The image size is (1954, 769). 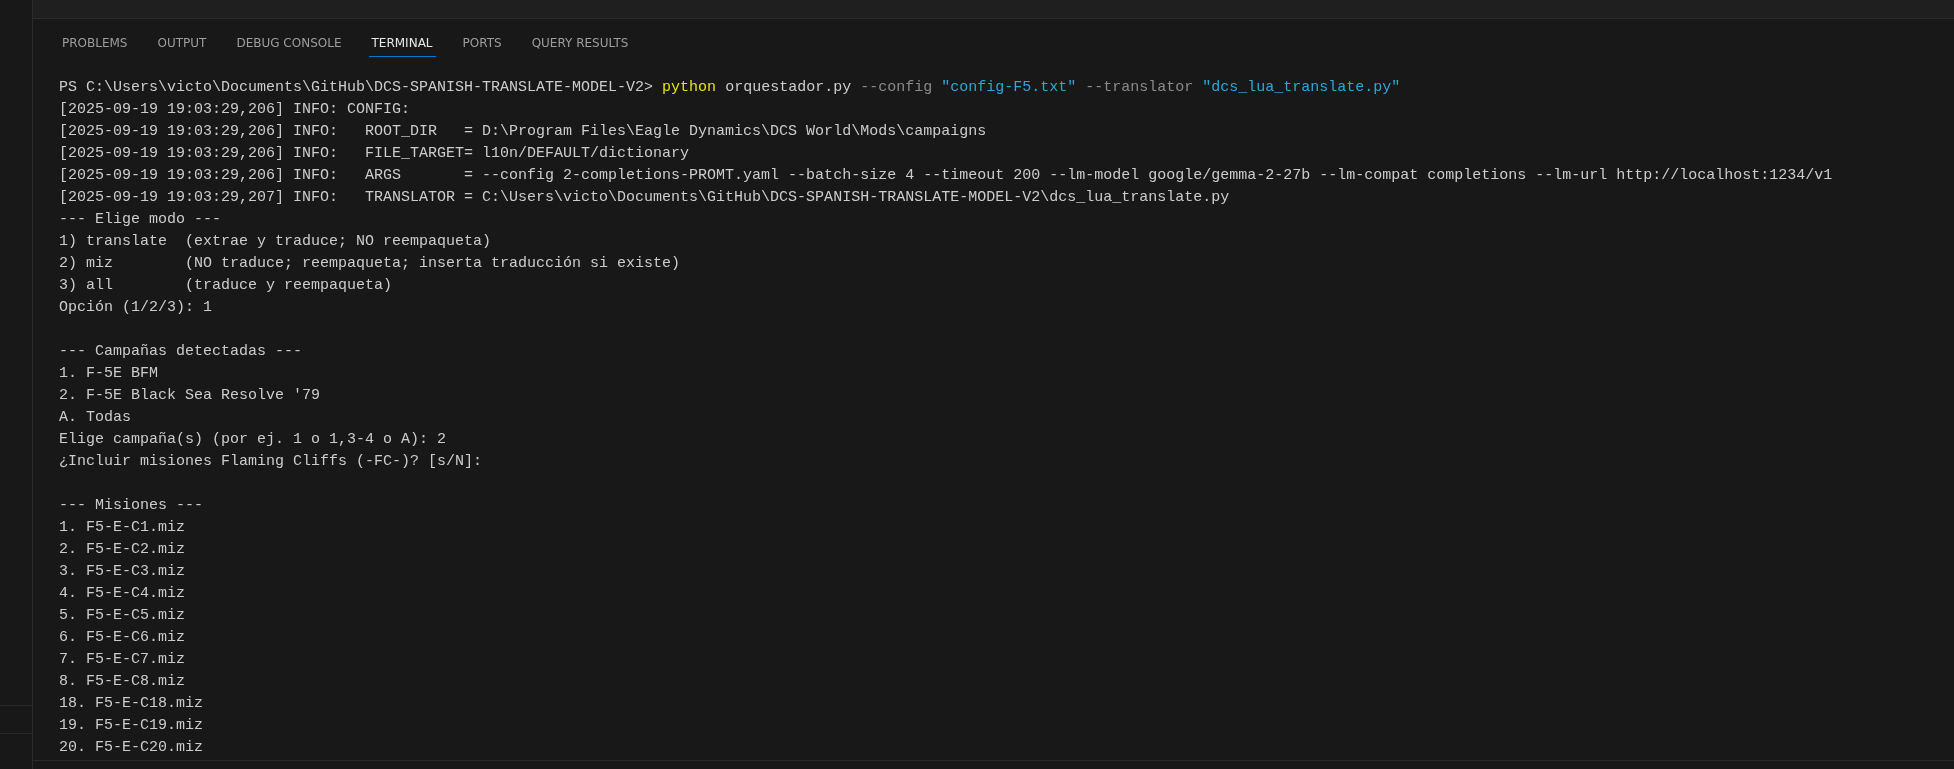 I want to click on terminal-text: 2) miz (NO traduce; reempaqueta; inserta traducción si existe), so click(x=370, y=263).